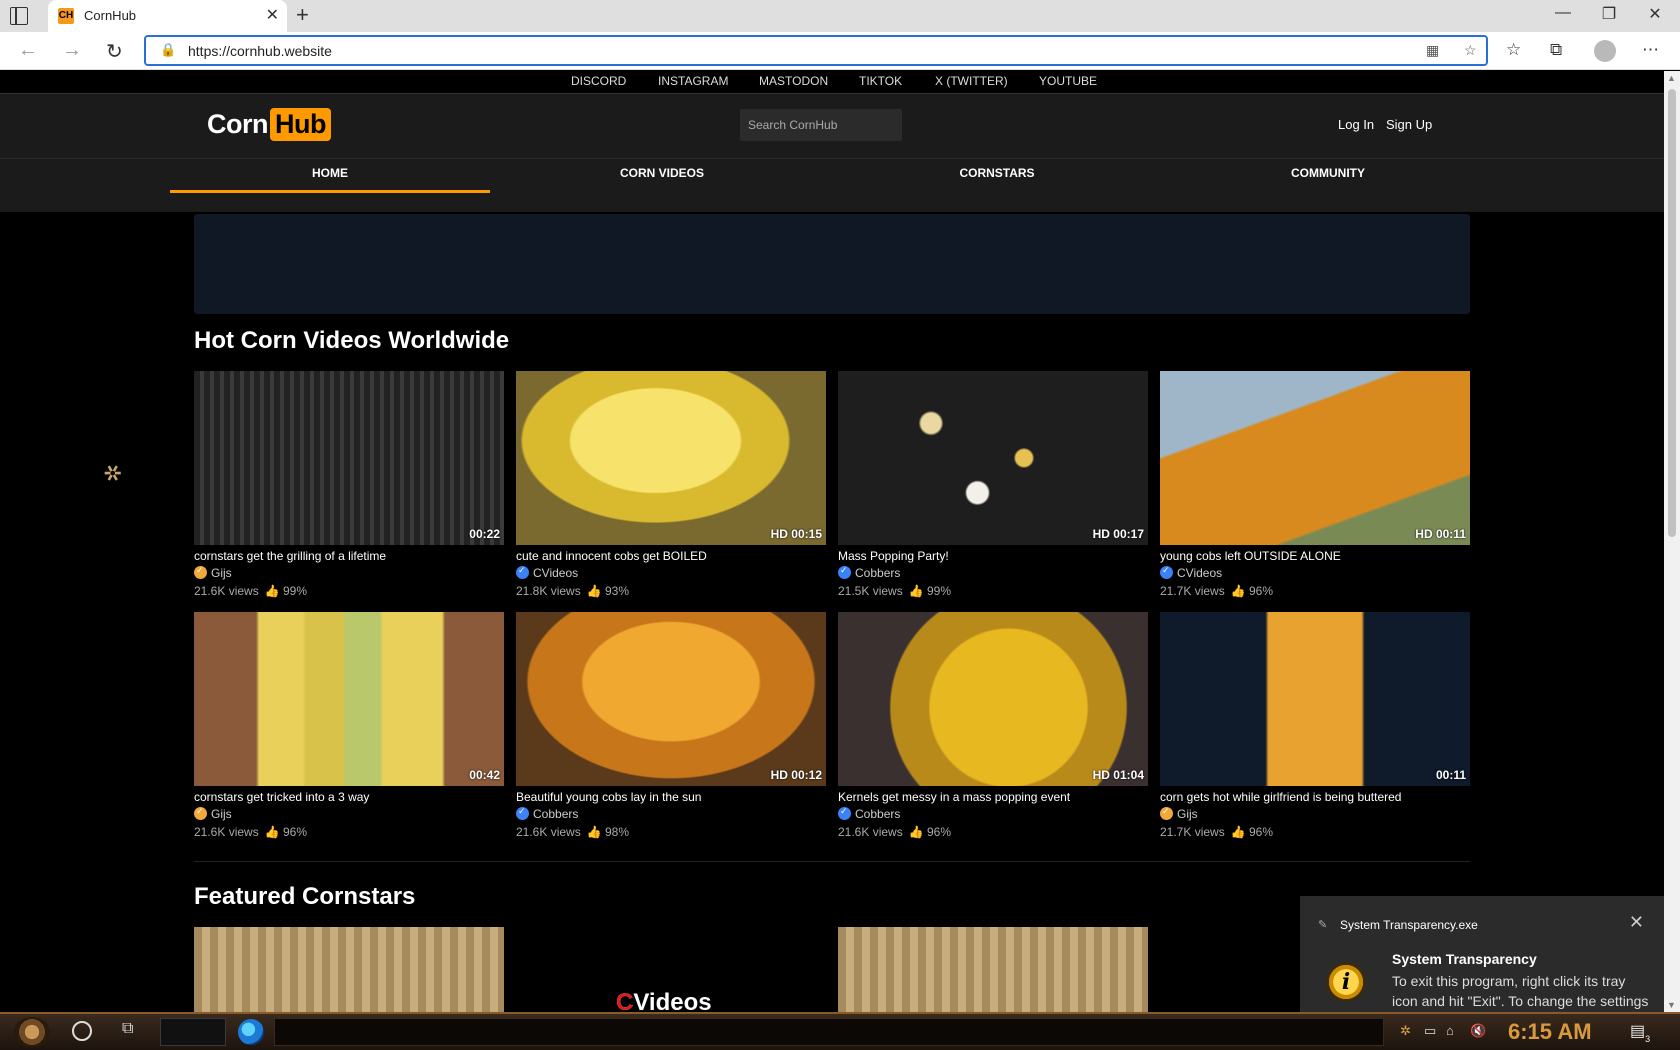 The height and width of the screenshot is (1050, 1680). Describe the element at coordinates (272, 15) in the screenshot. I see `tab-close-icon: ✕` at that location.